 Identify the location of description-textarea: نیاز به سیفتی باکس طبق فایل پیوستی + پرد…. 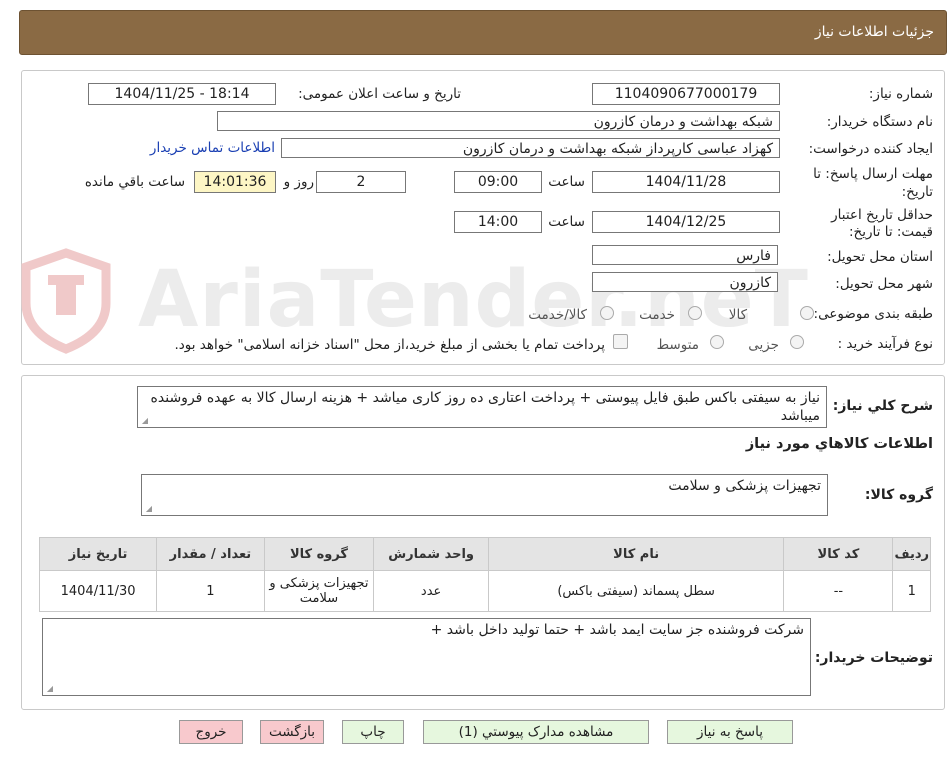
(482, 407).